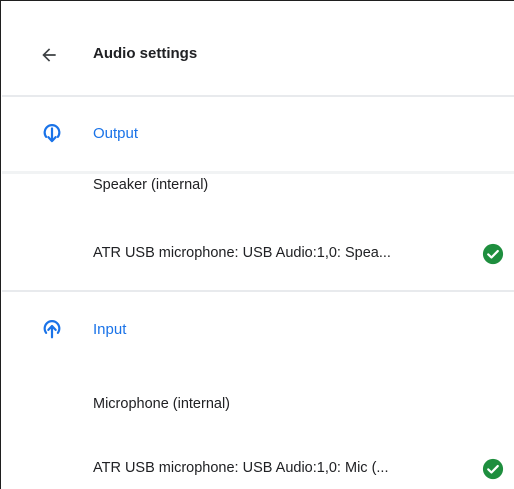 The height and width of the screenshot is (489, 514). Describe the element at coordinates (52, 329) in the screenshot. I see `input-arrow-icon` at that location.